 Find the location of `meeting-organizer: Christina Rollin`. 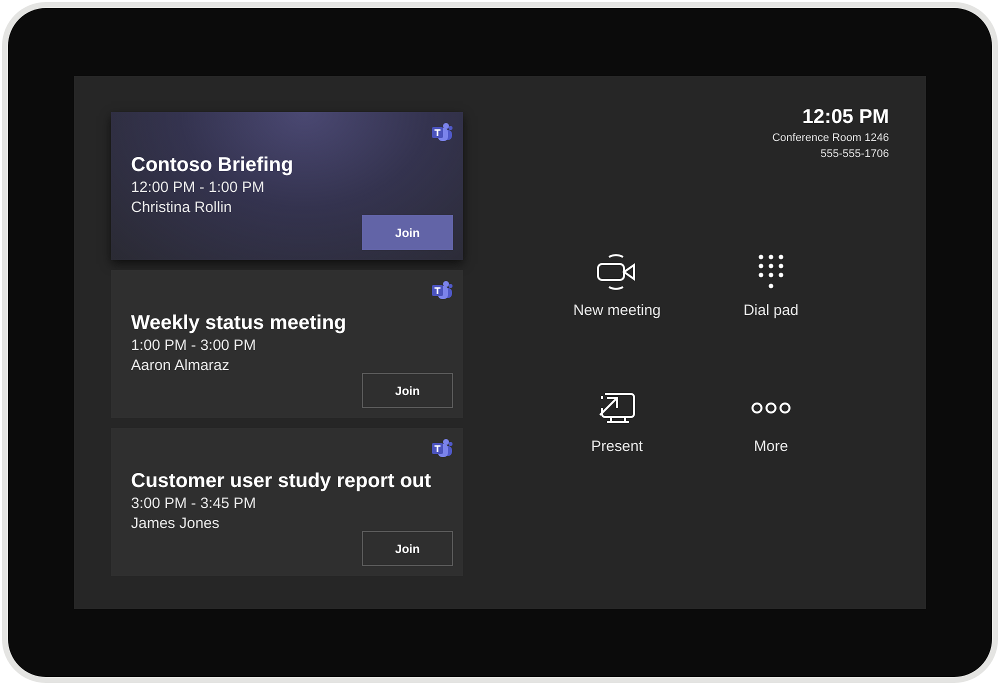

meeting-organizer: Christina Rollin is located at coordinates (182, 208).